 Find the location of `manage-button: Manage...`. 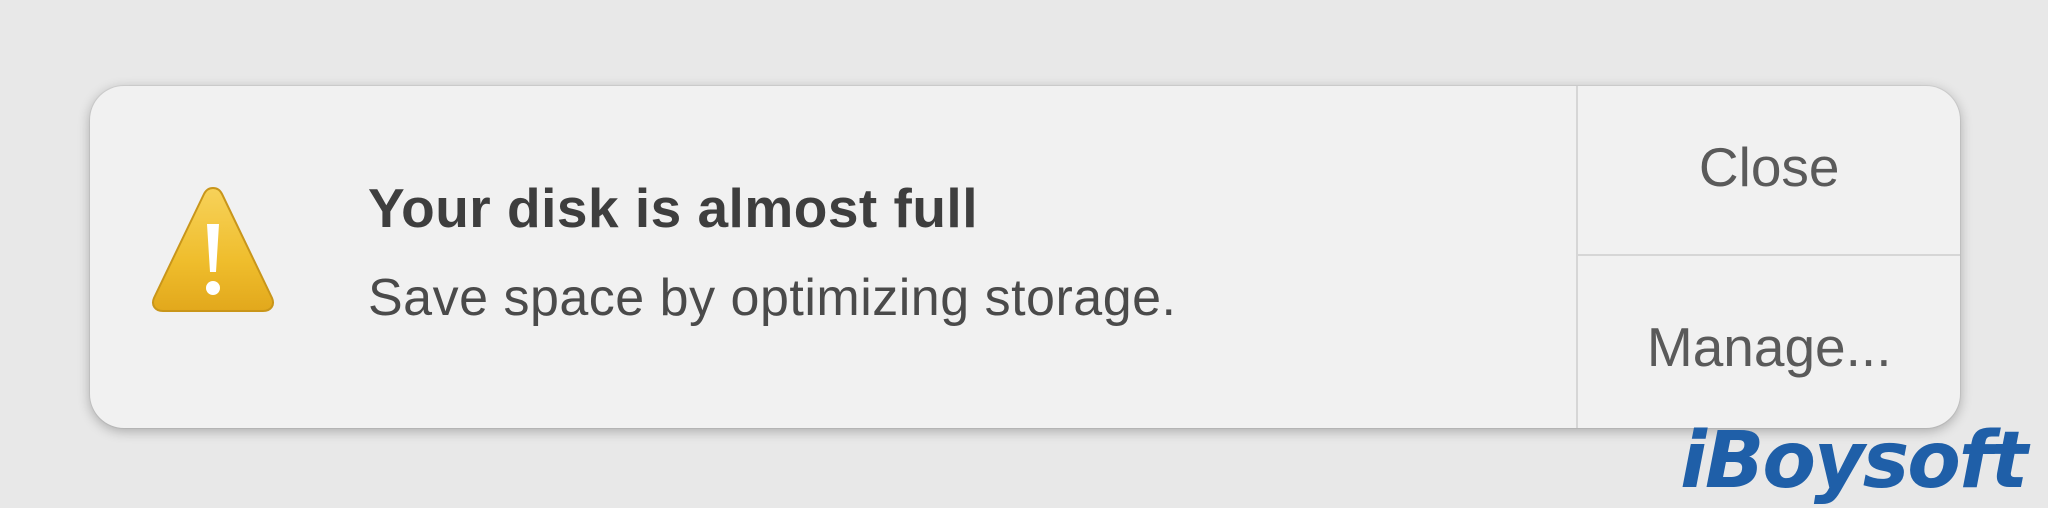

manage-button: Manage... is located at coordinates (1769, 342).